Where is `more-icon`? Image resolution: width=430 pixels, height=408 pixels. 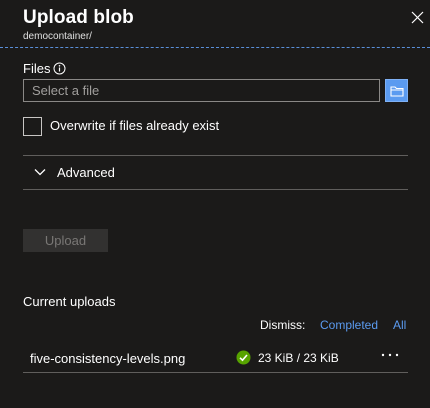 more-icon is located at coordinates (390, 355).